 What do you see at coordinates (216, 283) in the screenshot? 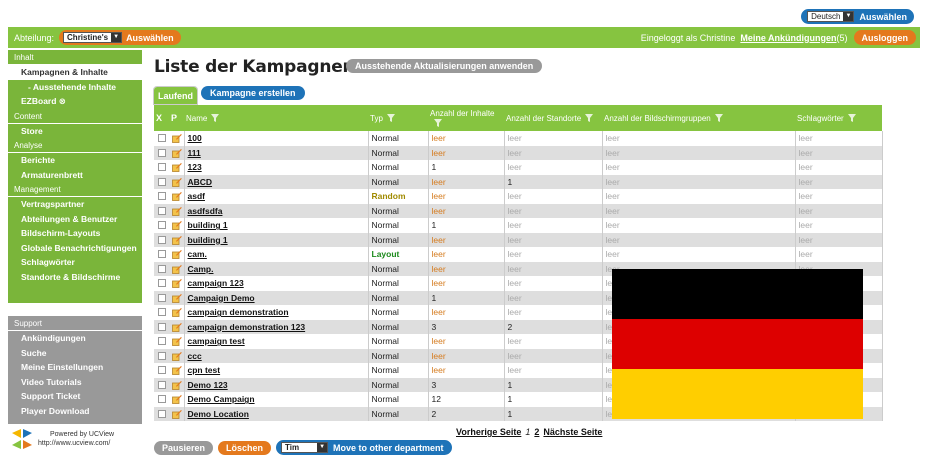
I see `campaign-name-link: campaign 123` at bounding box center [216, 283].